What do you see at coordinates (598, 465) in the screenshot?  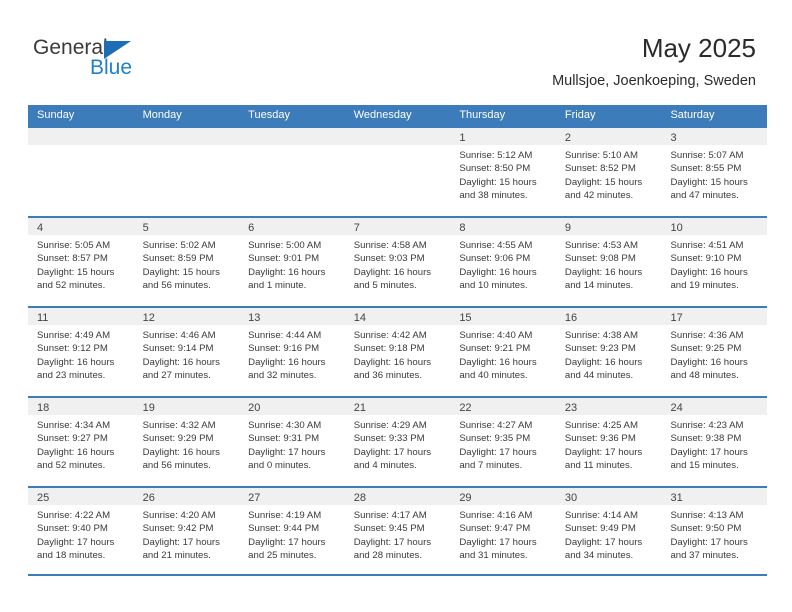 I see `daylight-text: and 11 minutes.` at bounding box center [598, 465].